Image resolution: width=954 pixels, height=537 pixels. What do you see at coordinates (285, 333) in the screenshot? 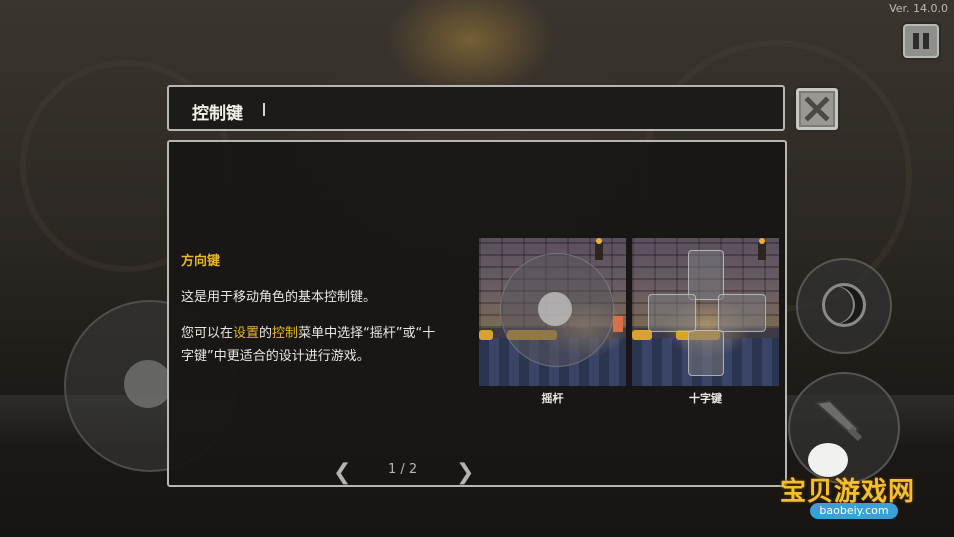
I see `controls-highlight: 控制` at bounding box center [285, 333].